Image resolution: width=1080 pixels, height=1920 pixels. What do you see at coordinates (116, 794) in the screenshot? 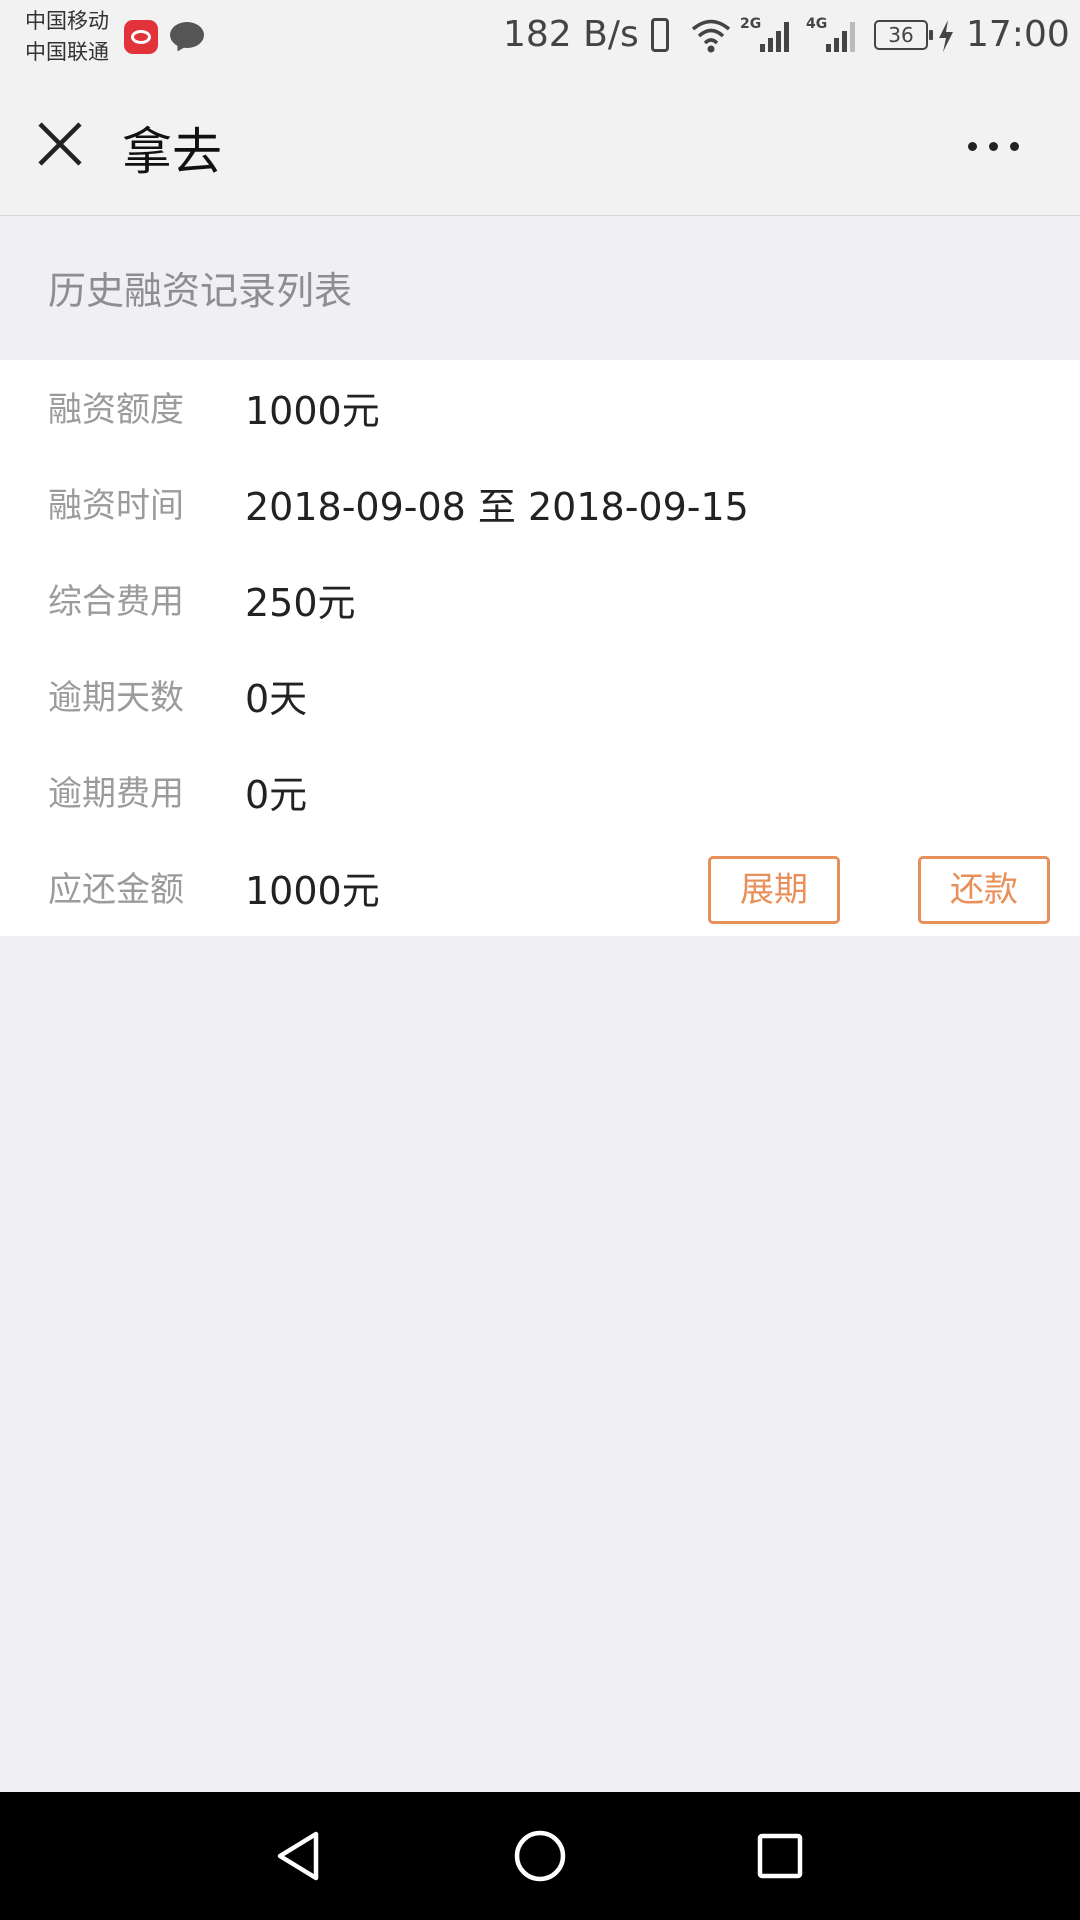
I see `row-label: 逾期费用` at bounding box center [116, 794].